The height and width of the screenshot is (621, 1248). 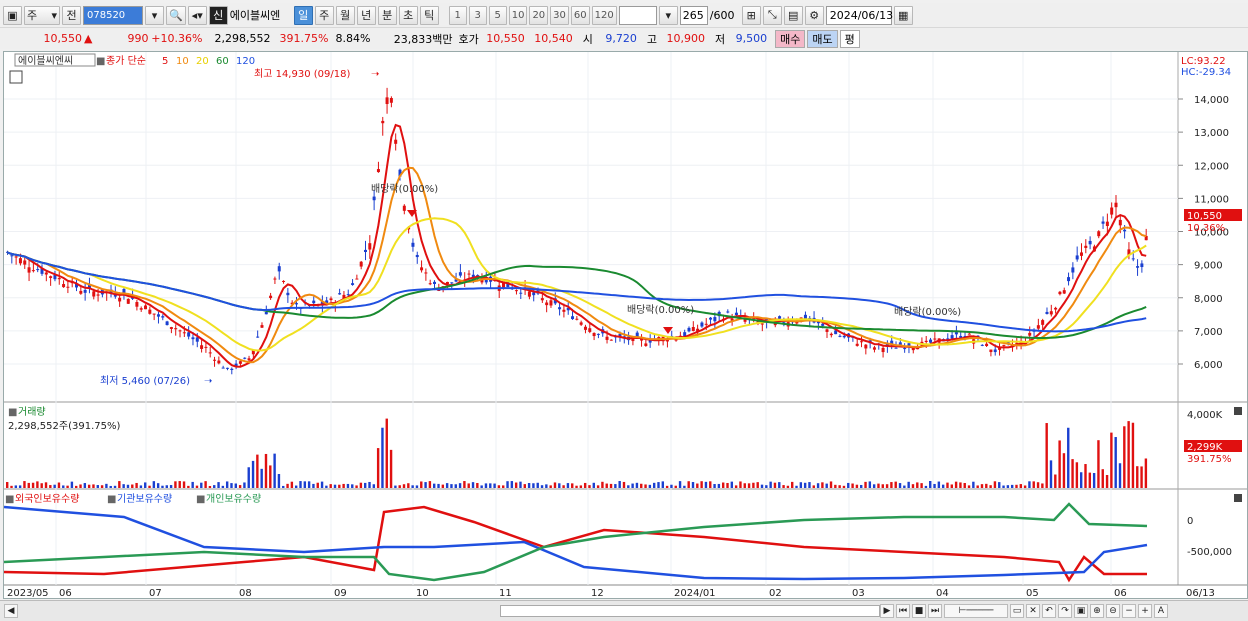 I want to click on last-page-icon: ⏭, so click(x=935, y=611).